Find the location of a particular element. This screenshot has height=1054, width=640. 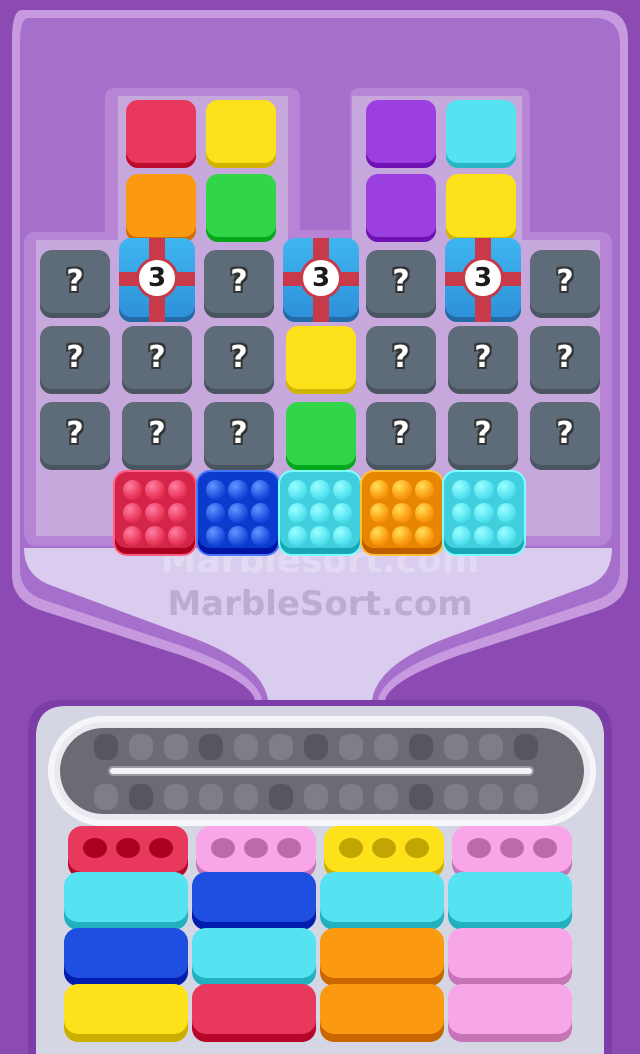

marble-container-red is located at coordinates (128, 852).